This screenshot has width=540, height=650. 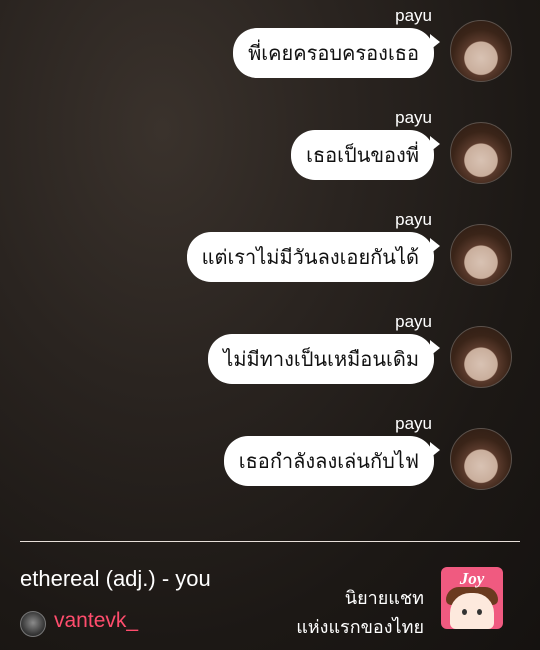 What do you see at coordinates (115, 578) in the screenshot?
I see `story-title: ethereal (adj.) - you` at bounding box center [115, 578].